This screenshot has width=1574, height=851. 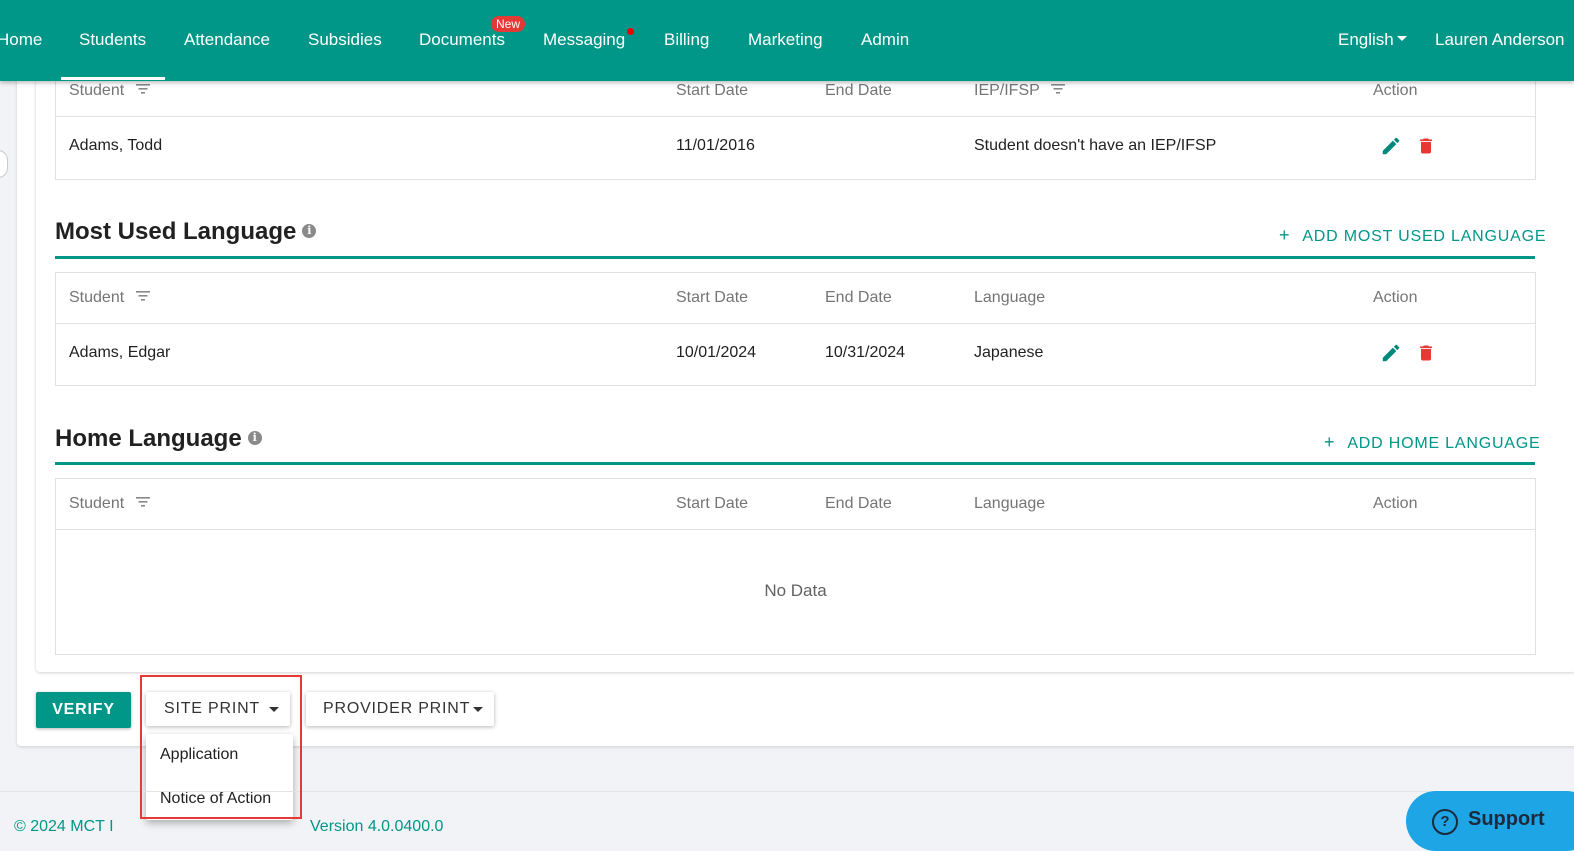 I want to click on cell-end-date: 10/31/2024, so click(x=865, y=352).